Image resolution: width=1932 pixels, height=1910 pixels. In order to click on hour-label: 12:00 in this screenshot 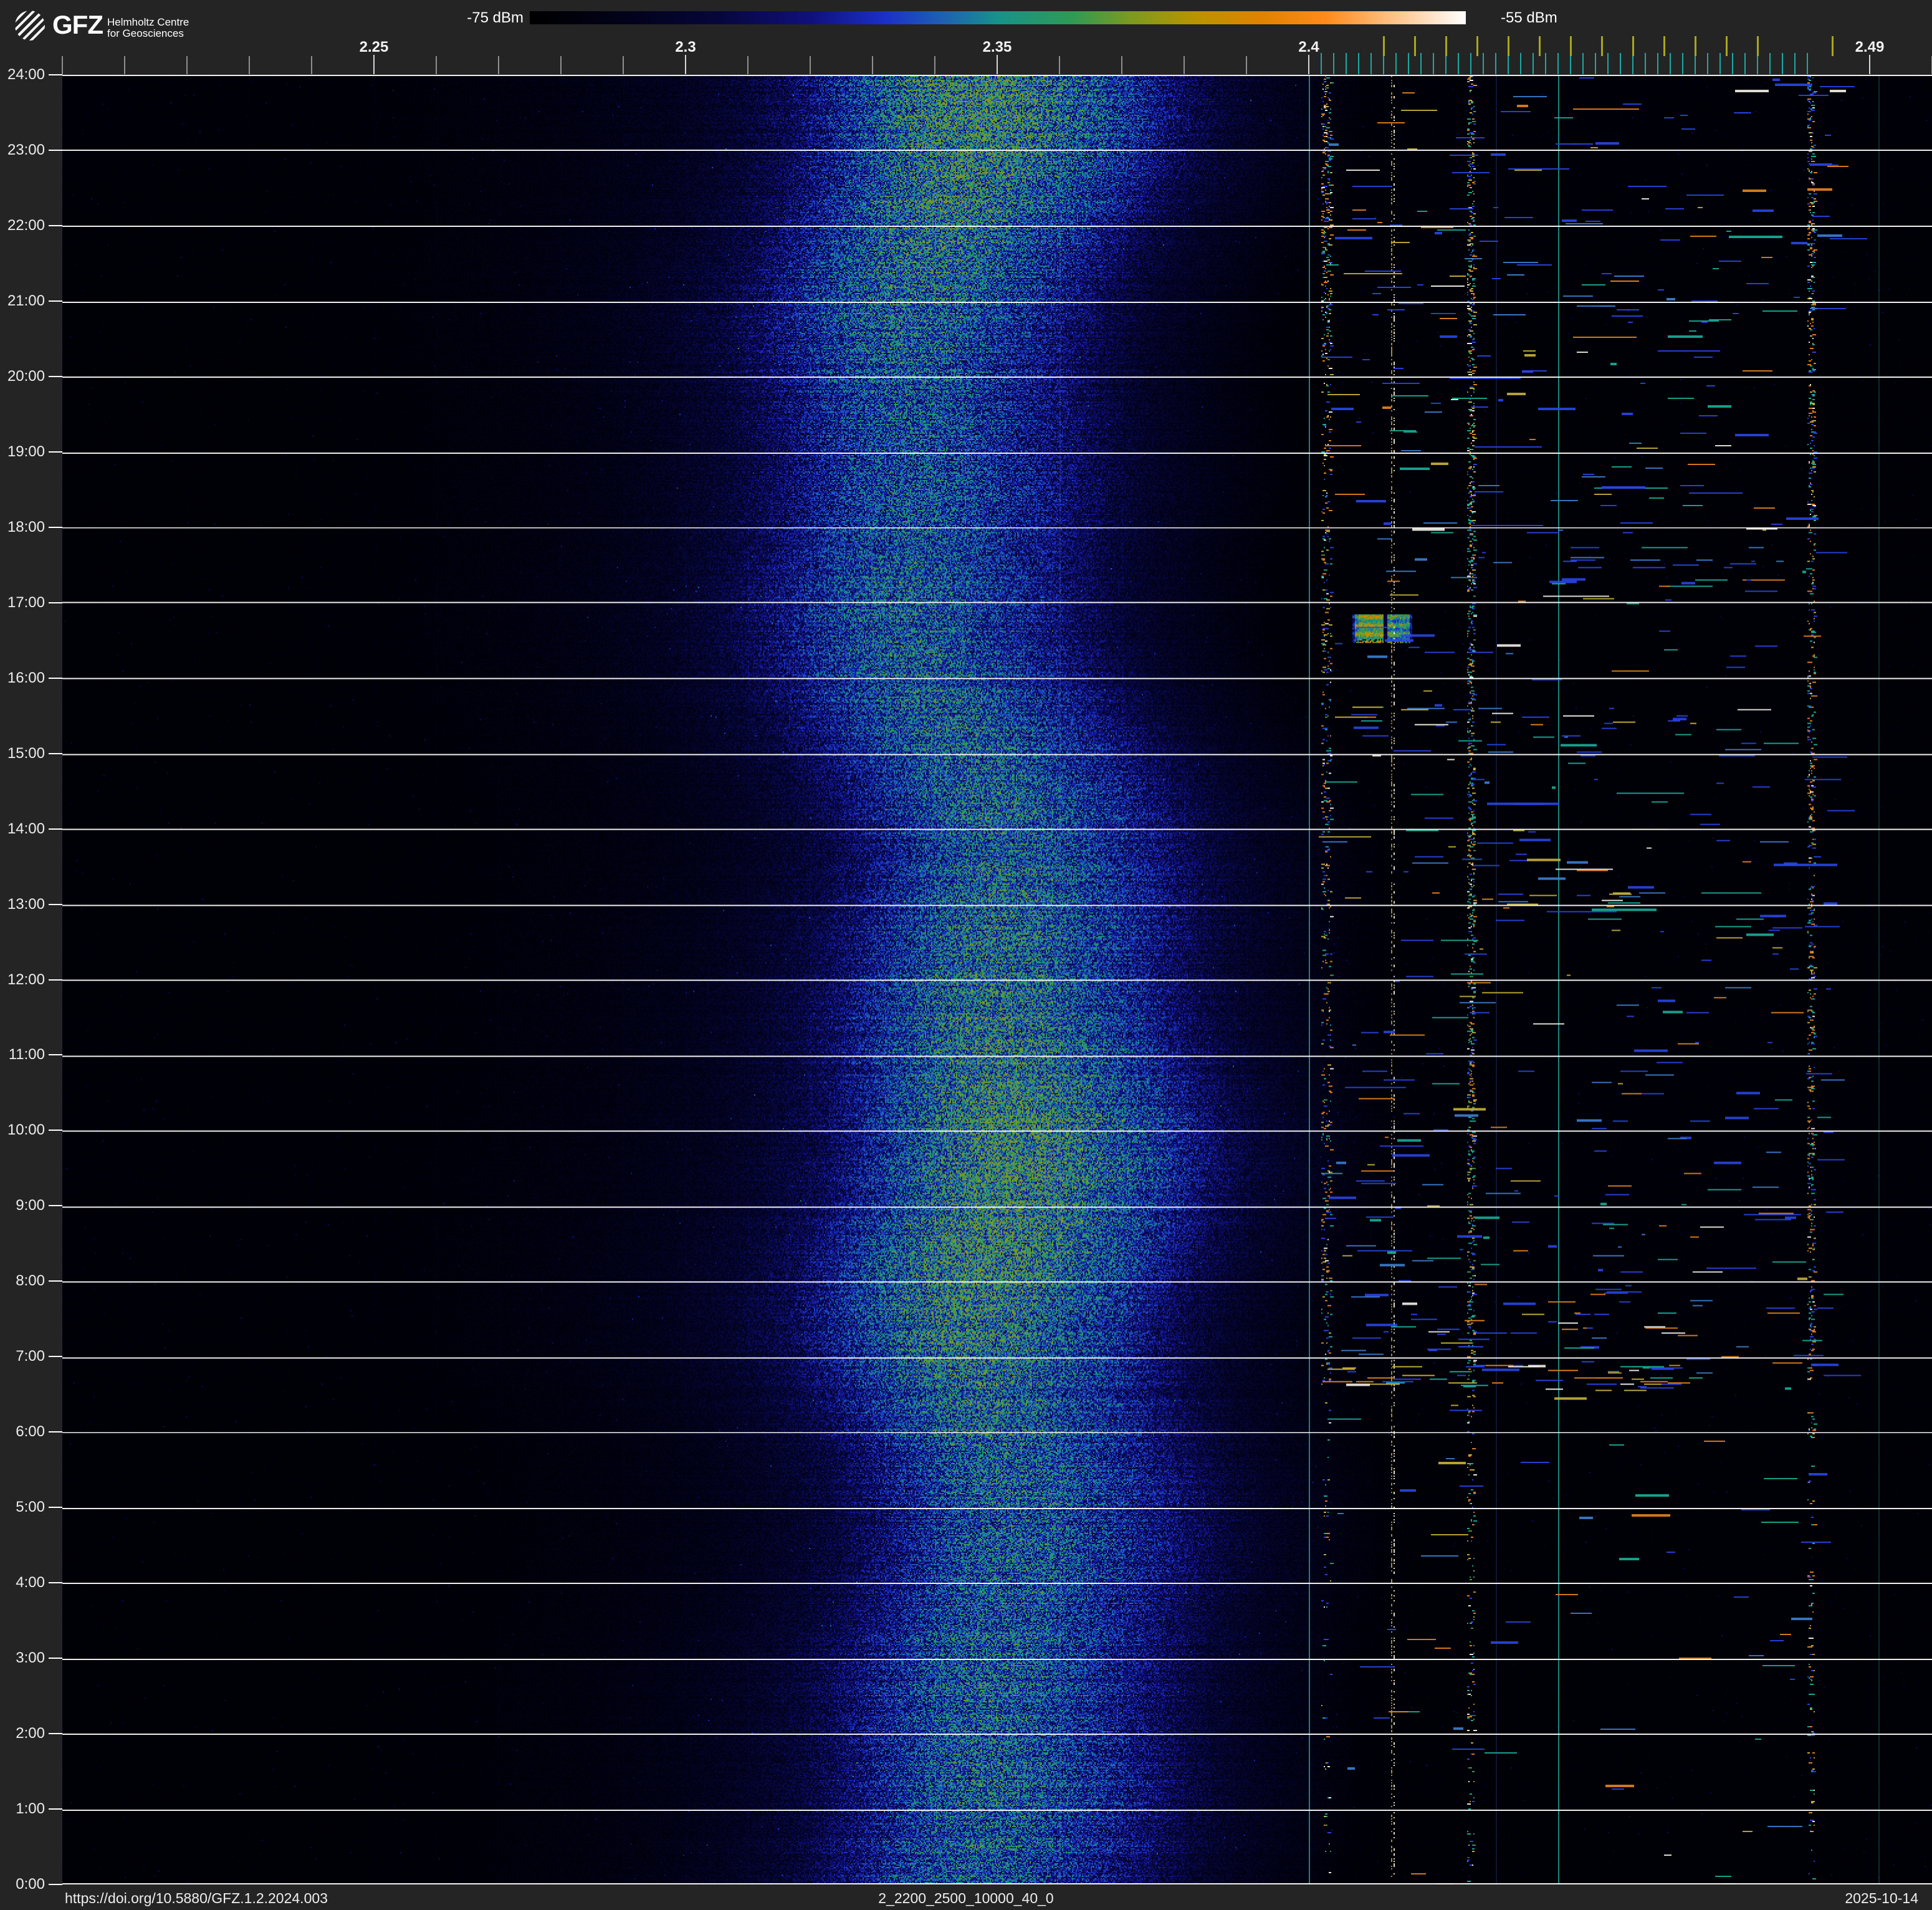, I will do `click(26, 979)`.